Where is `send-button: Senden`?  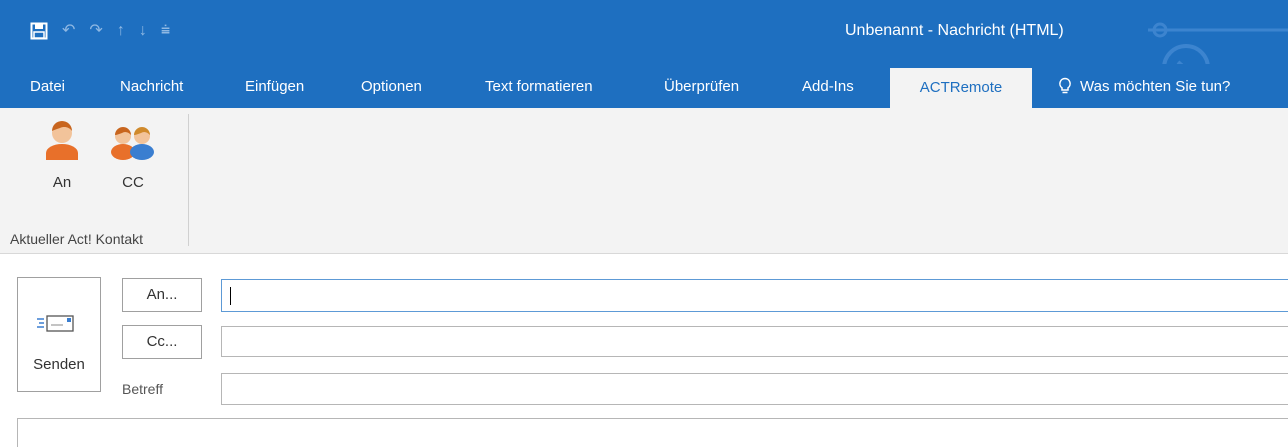
send-button: Senden is located at coordinates (59, 334).